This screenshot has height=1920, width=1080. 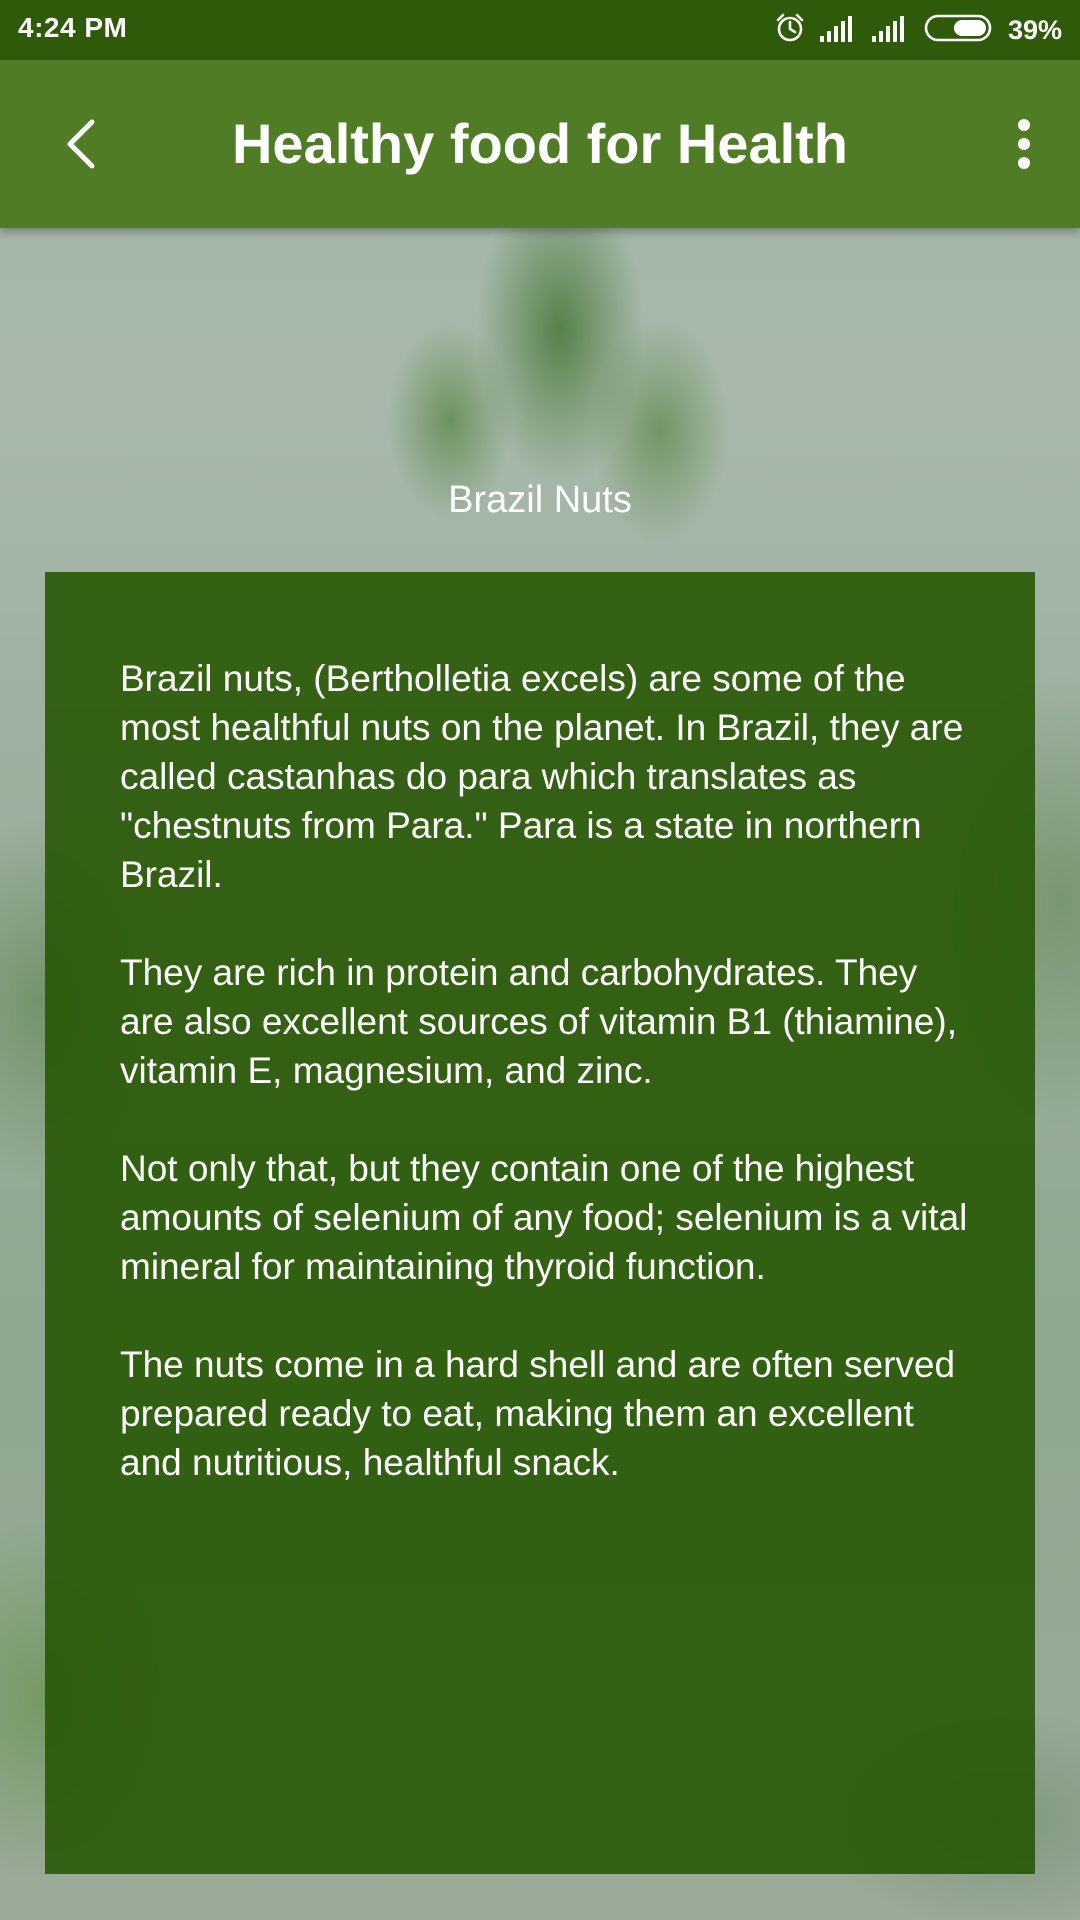 What do you see at coordinates (918, 30) in the screenshot?
I see `status-icons: 39%` at bounding box center [918, 30].